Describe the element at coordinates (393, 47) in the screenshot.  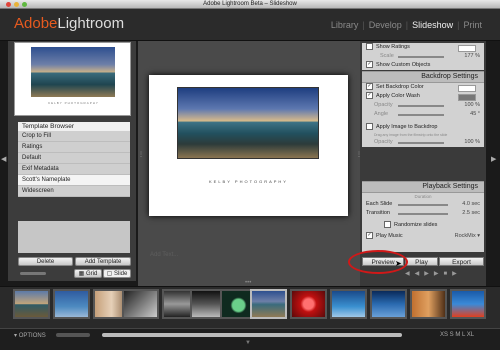
I see `show-ratings-label: Show Ratings` at that location.